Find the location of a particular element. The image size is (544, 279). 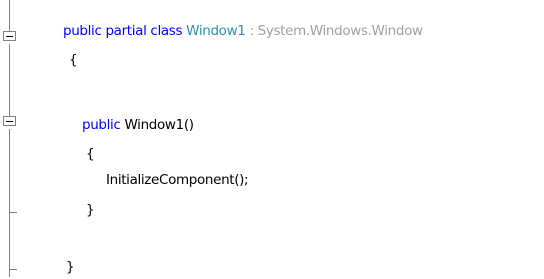

code-line-initialize-call: InitializeComponent(); is located at coordinates (177, 180).